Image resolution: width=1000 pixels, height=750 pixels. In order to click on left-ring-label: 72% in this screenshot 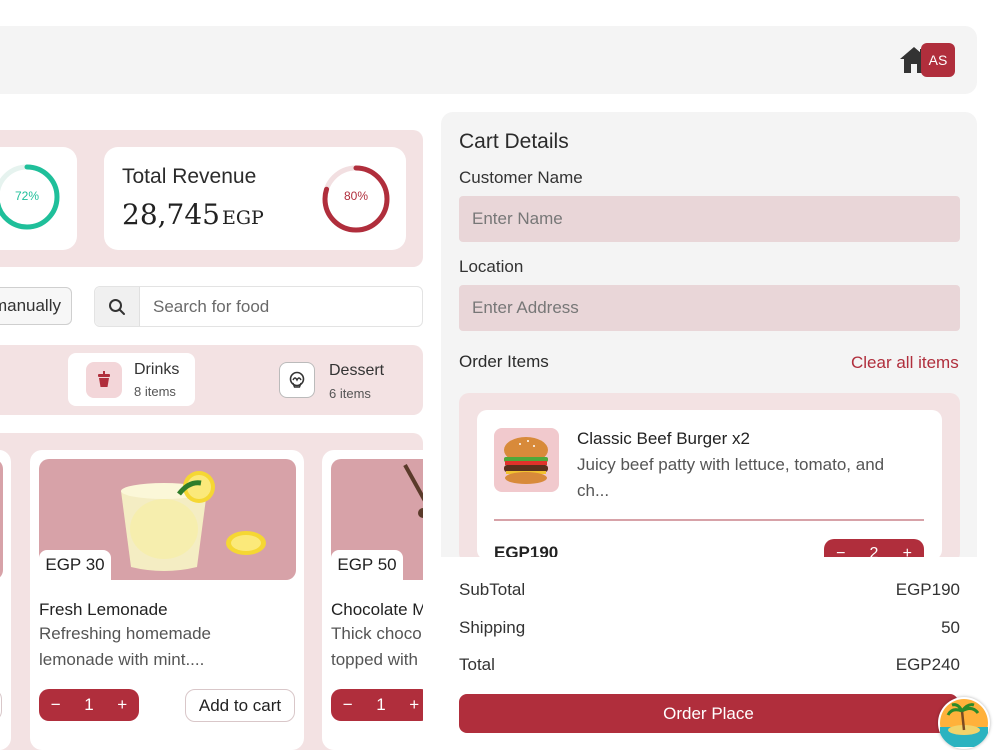, I will do `click(27, 196)`.